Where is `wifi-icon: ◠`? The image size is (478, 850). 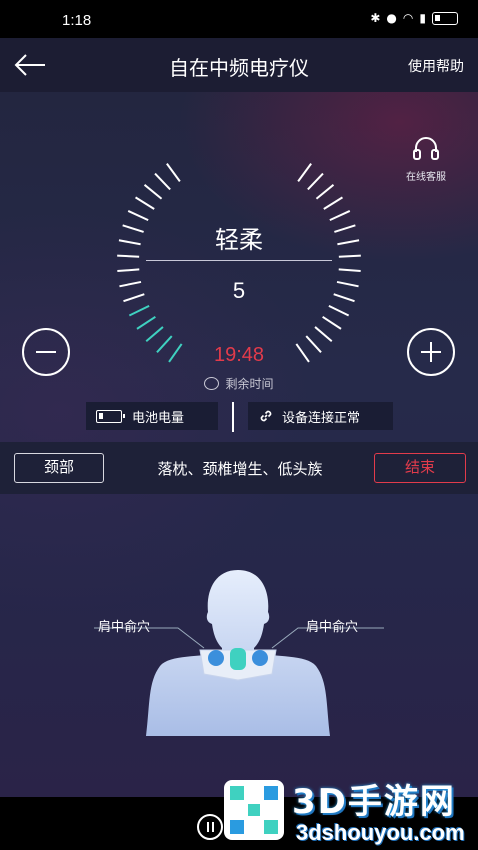 wifi-icon: ◠ is located at coordinates (408, 18).